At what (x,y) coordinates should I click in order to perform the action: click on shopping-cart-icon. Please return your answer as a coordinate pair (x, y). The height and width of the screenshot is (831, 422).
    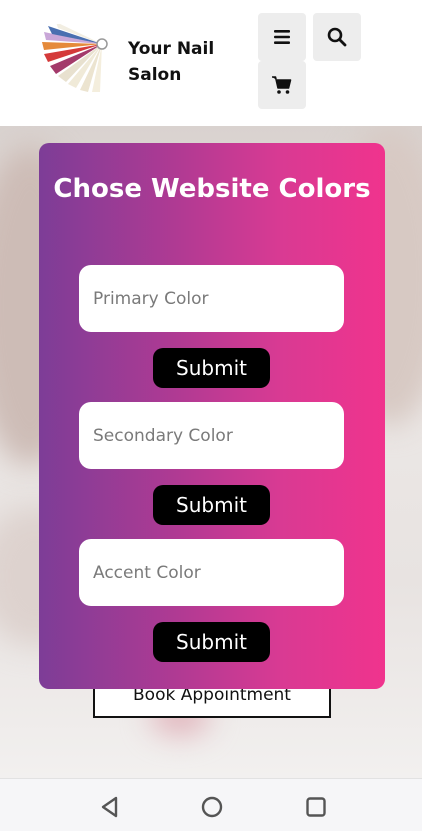
    Looking at the image, I should click on (282, 85).